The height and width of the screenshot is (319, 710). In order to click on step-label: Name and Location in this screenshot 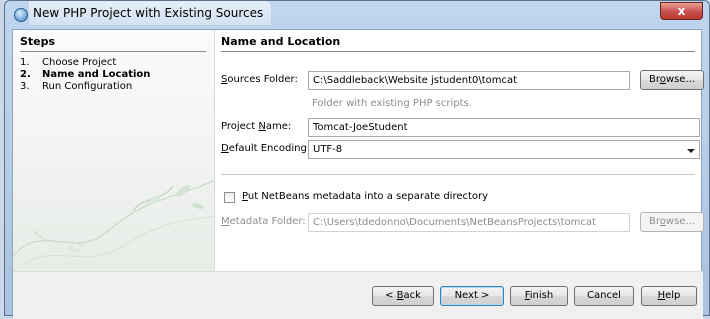, I will do `click(96, 74)`.